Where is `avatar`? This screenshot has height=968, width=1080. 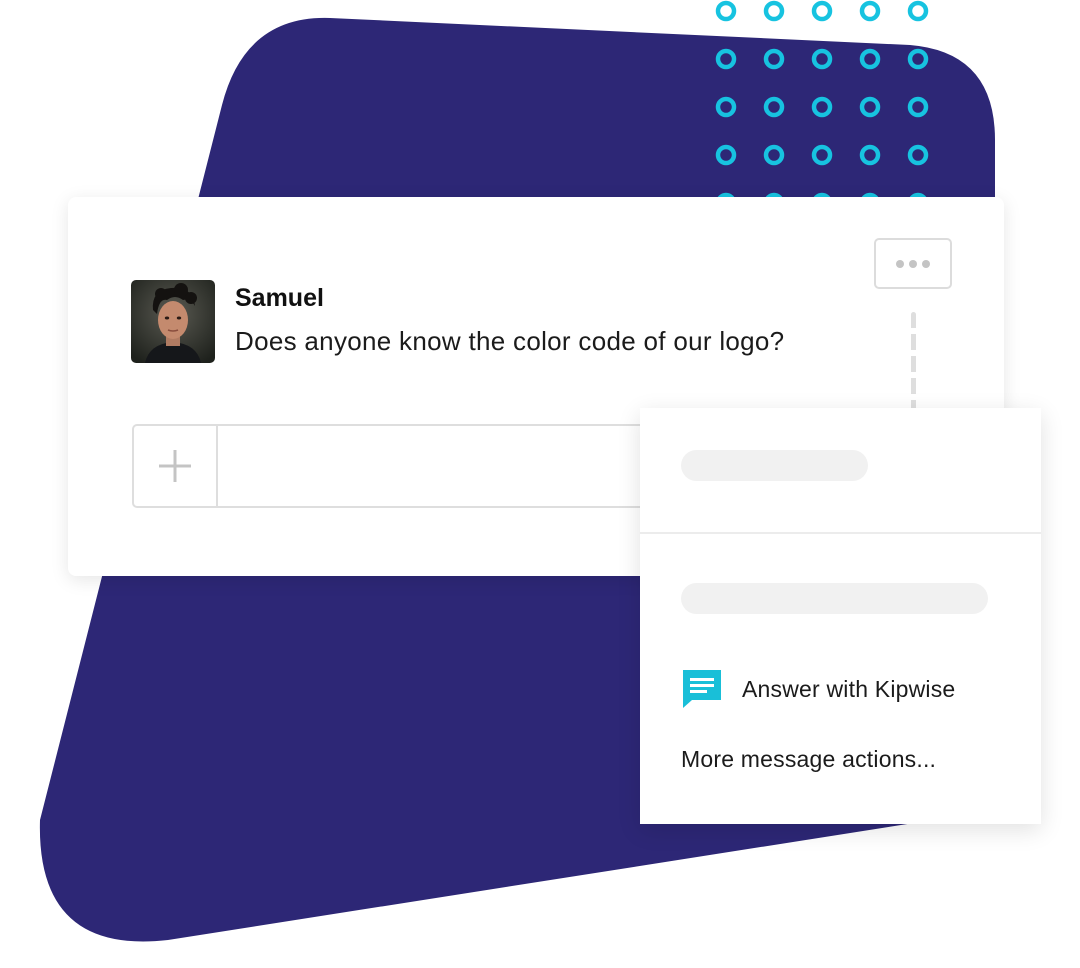 avatar is located at coordinates (173, 321).